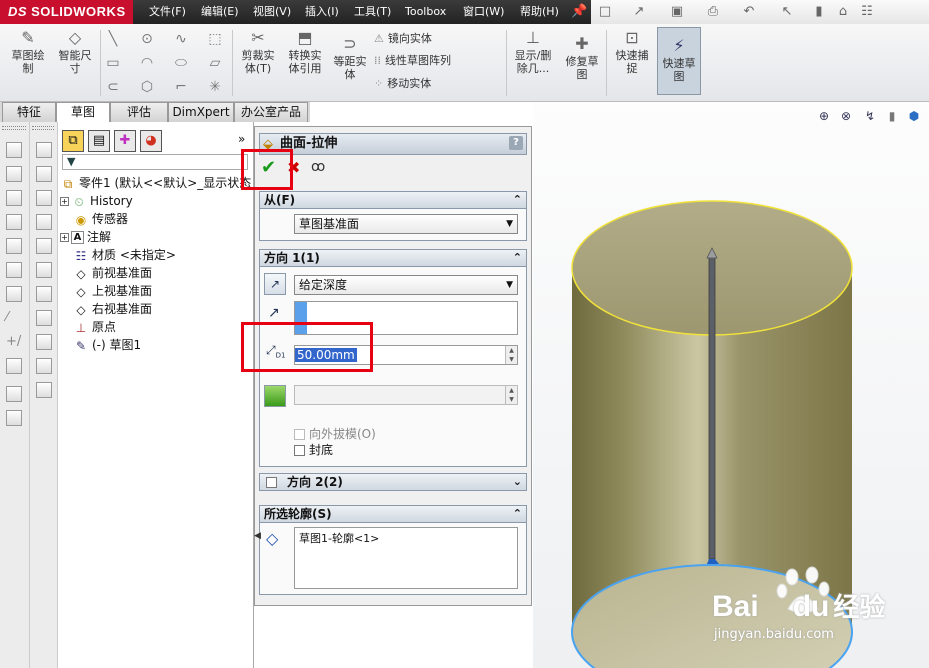 The height and width of the screenshot is (668, 929). I want to click on sketch-button: ✎ 草图绘 制, so click(28, 51).